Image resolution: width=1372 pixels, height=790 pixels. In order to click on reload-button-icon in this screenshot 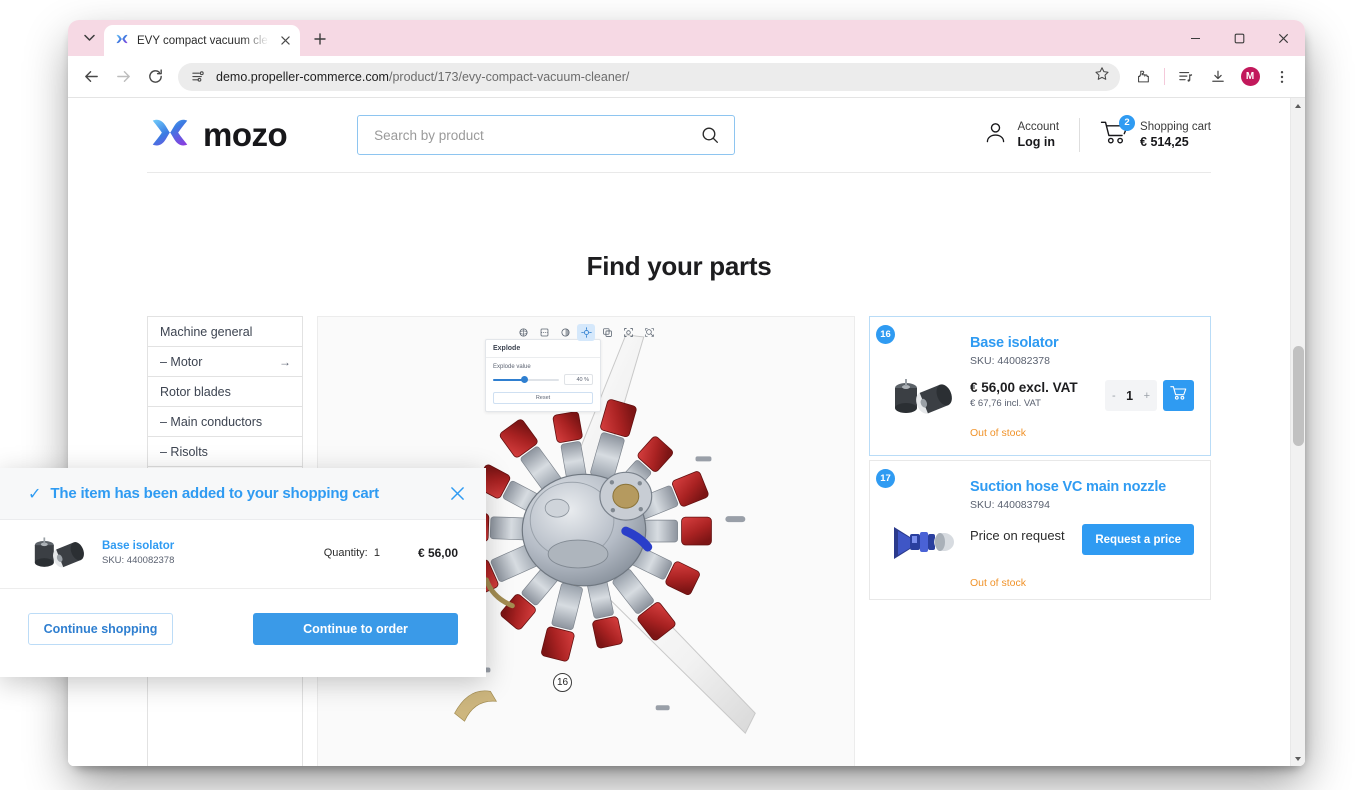, I will do `click(155, 77)`.